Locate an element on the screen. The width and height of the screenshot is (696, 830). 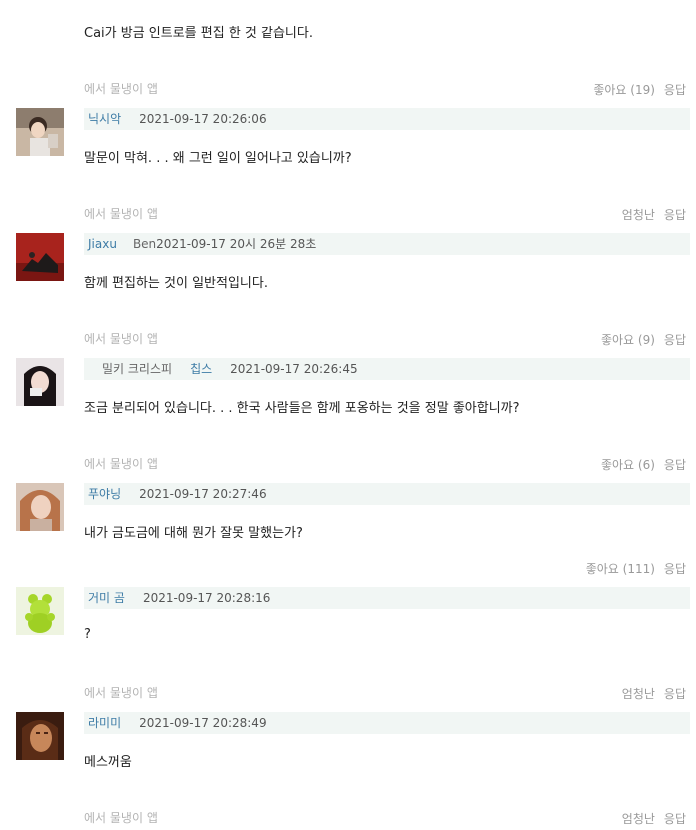
username-link: 닉시악 is located at coordinates (104, 119).